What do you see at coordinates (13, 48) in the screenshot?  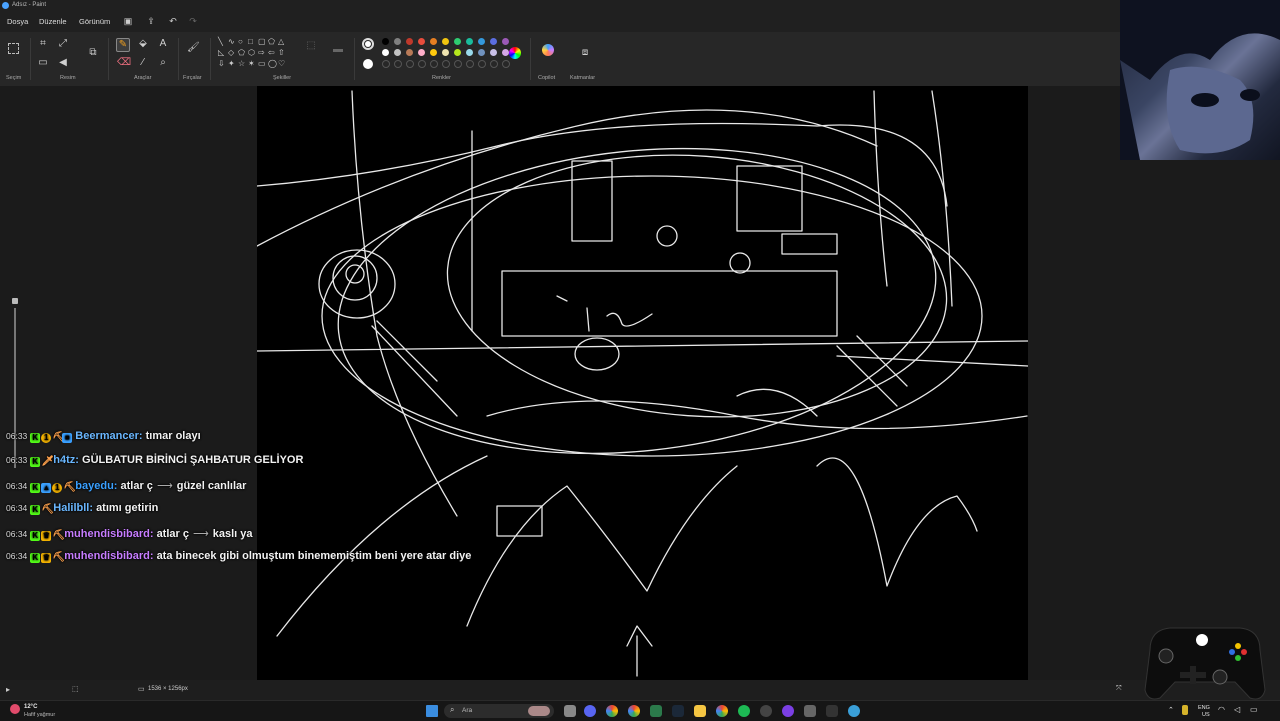 I see `select-rect-icon` at bounding box center [13, 48].